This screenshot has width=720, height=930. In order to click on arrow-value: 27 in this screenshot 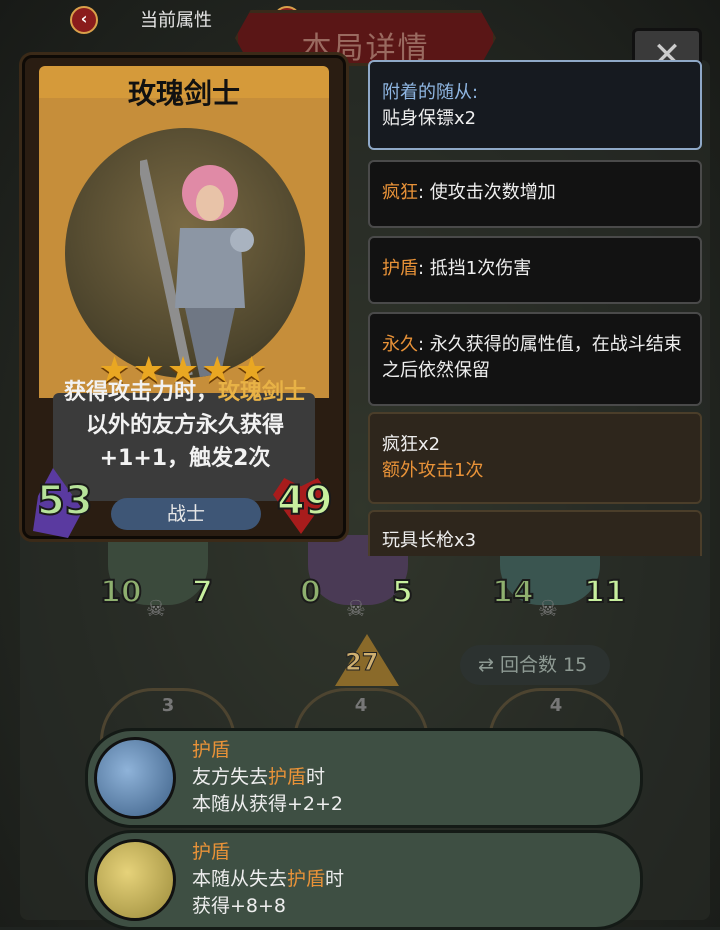, I will do `click(361, 662)`.